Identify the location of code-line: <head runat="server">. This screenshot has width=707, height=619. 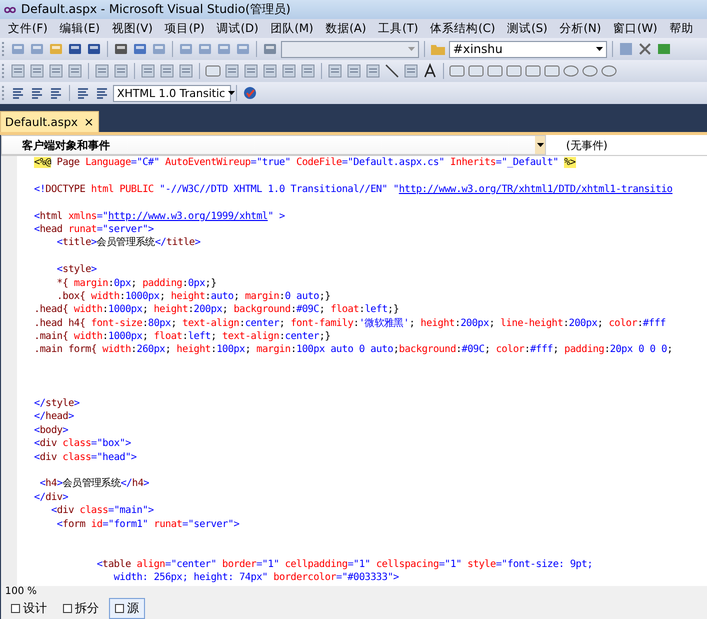
(94, 229).